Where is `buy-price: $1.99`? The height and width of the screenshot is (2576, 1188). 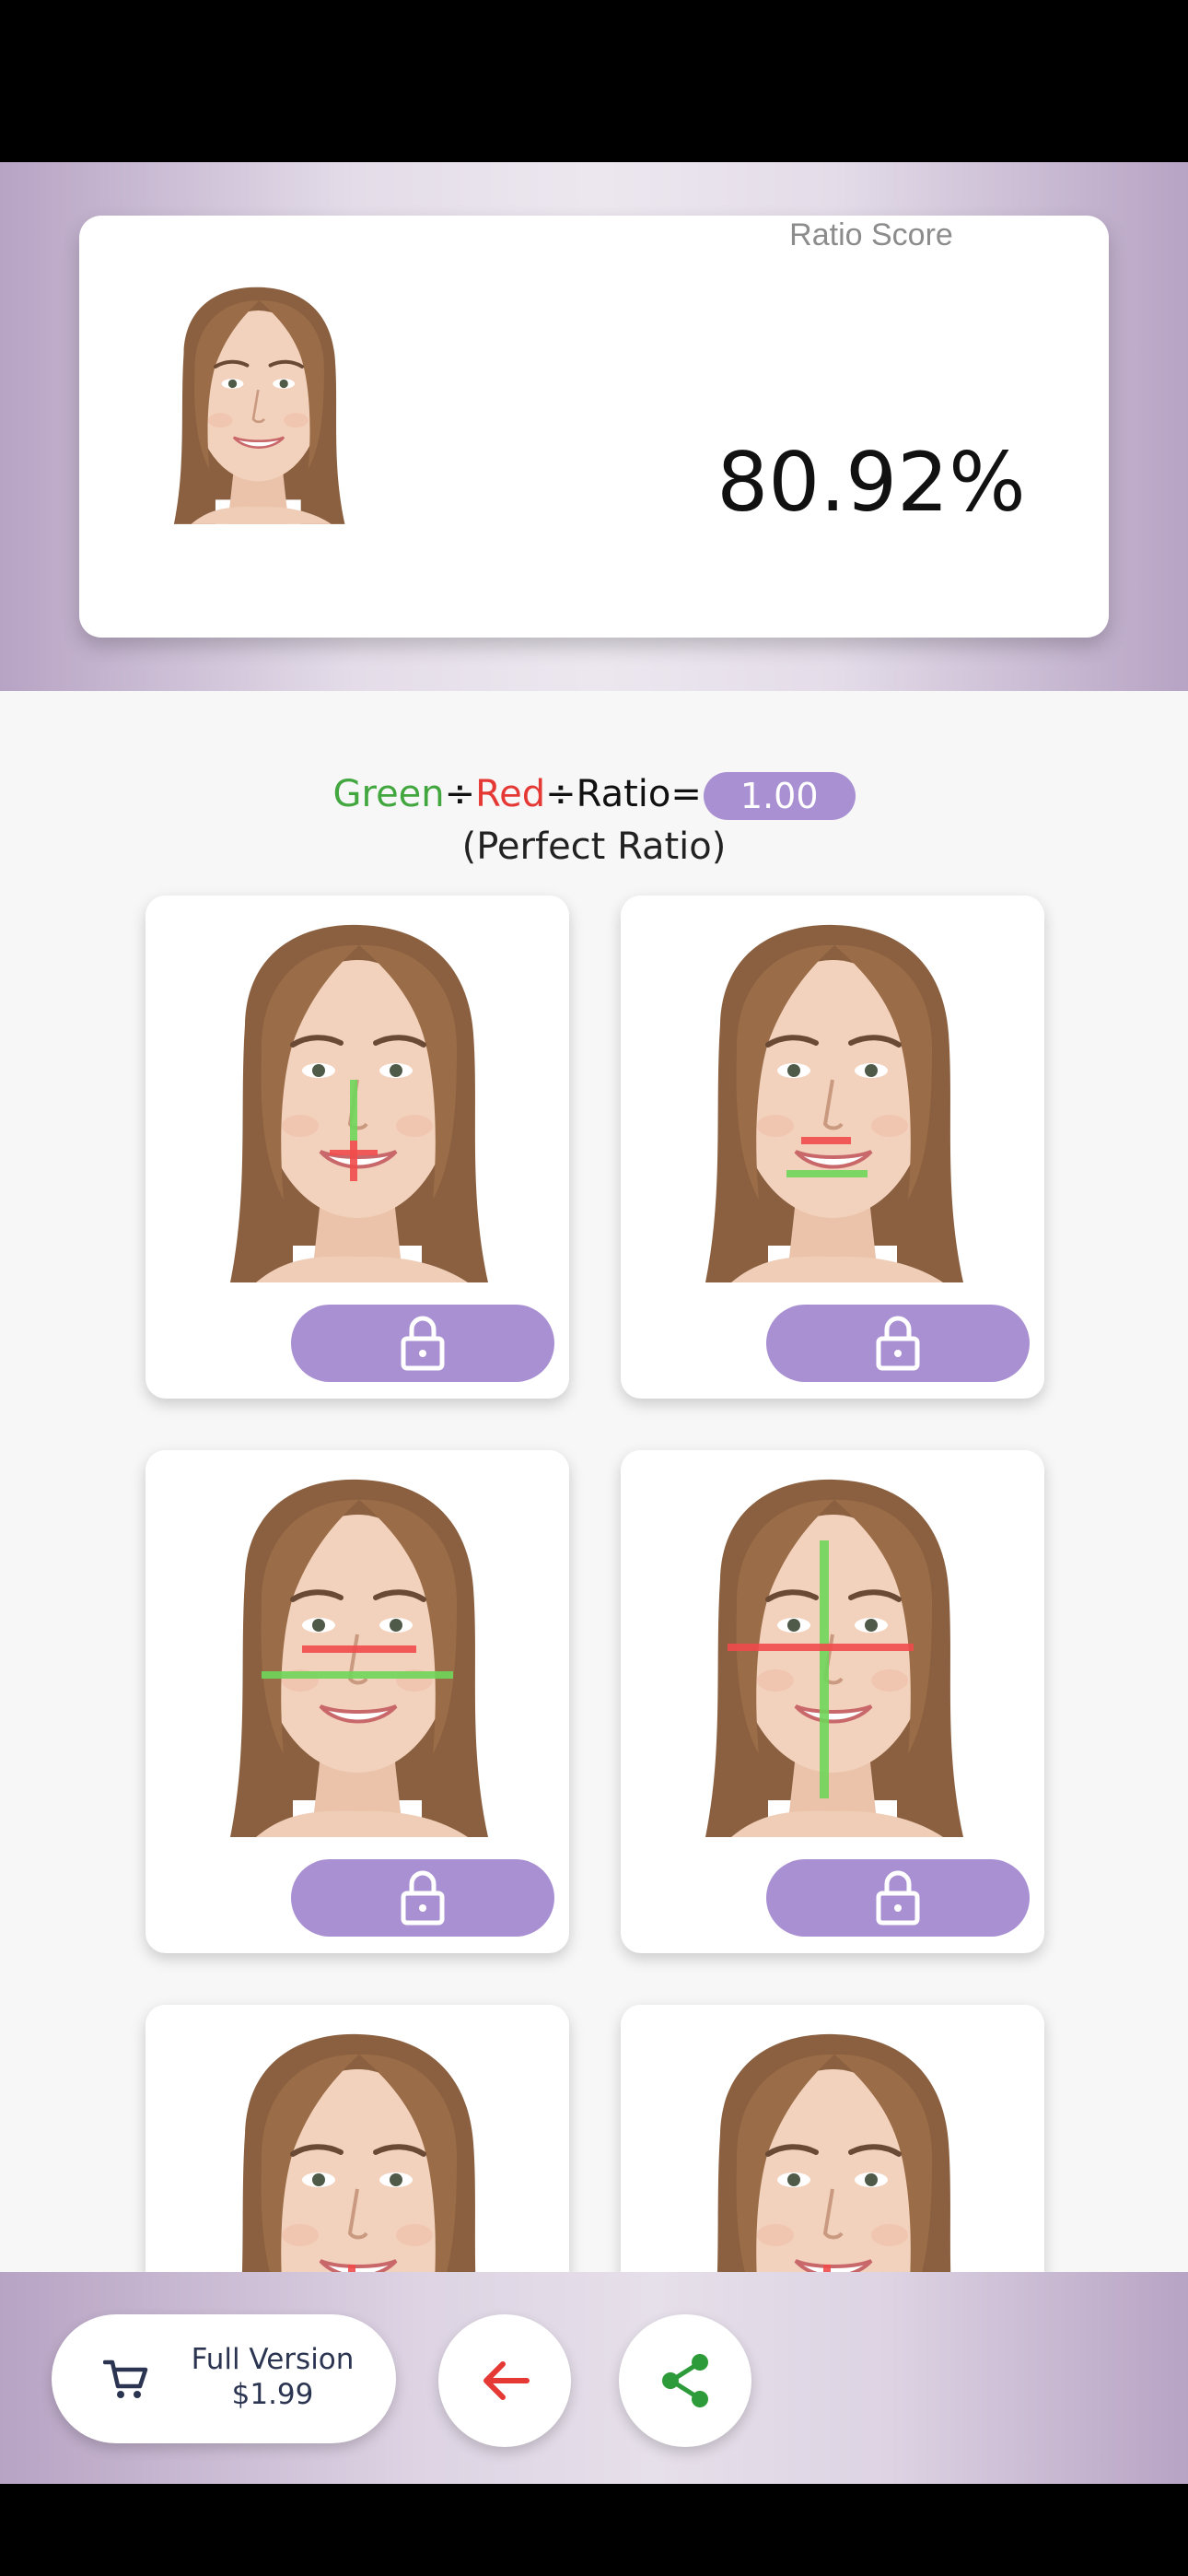 buy-price: $1.99 is located at coordinates (272, 2394).